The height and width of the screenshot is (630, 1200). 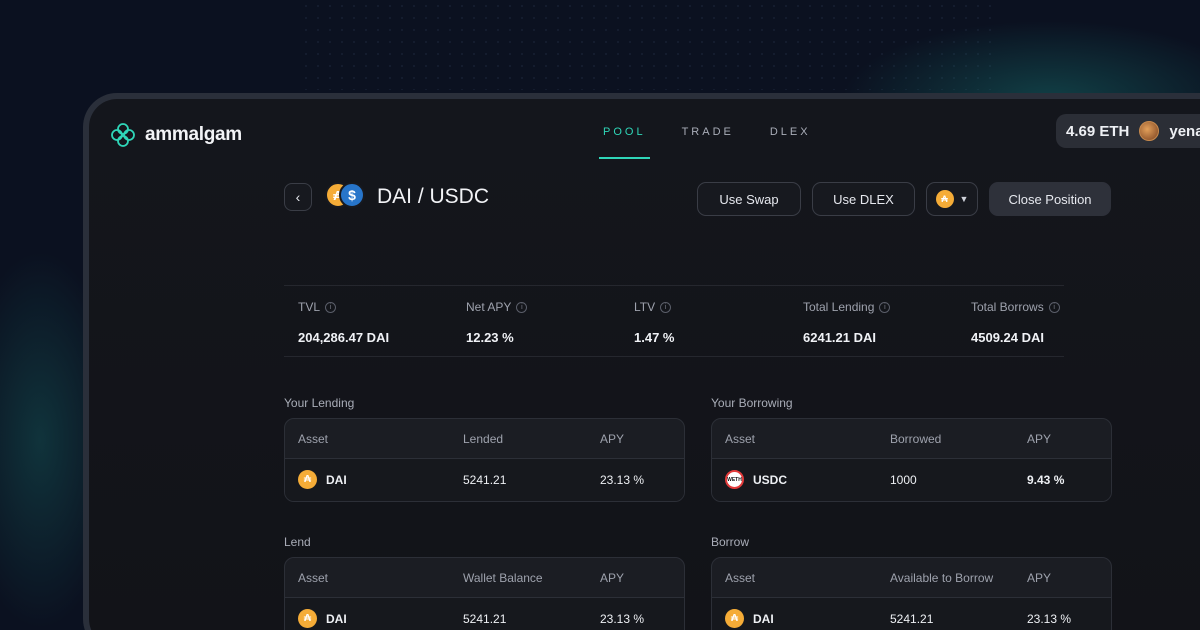 What do you see at coordinates (654, 337) in the screenshot?
I see `stat-value: 1.47 %` at bounding box center [654, 337].